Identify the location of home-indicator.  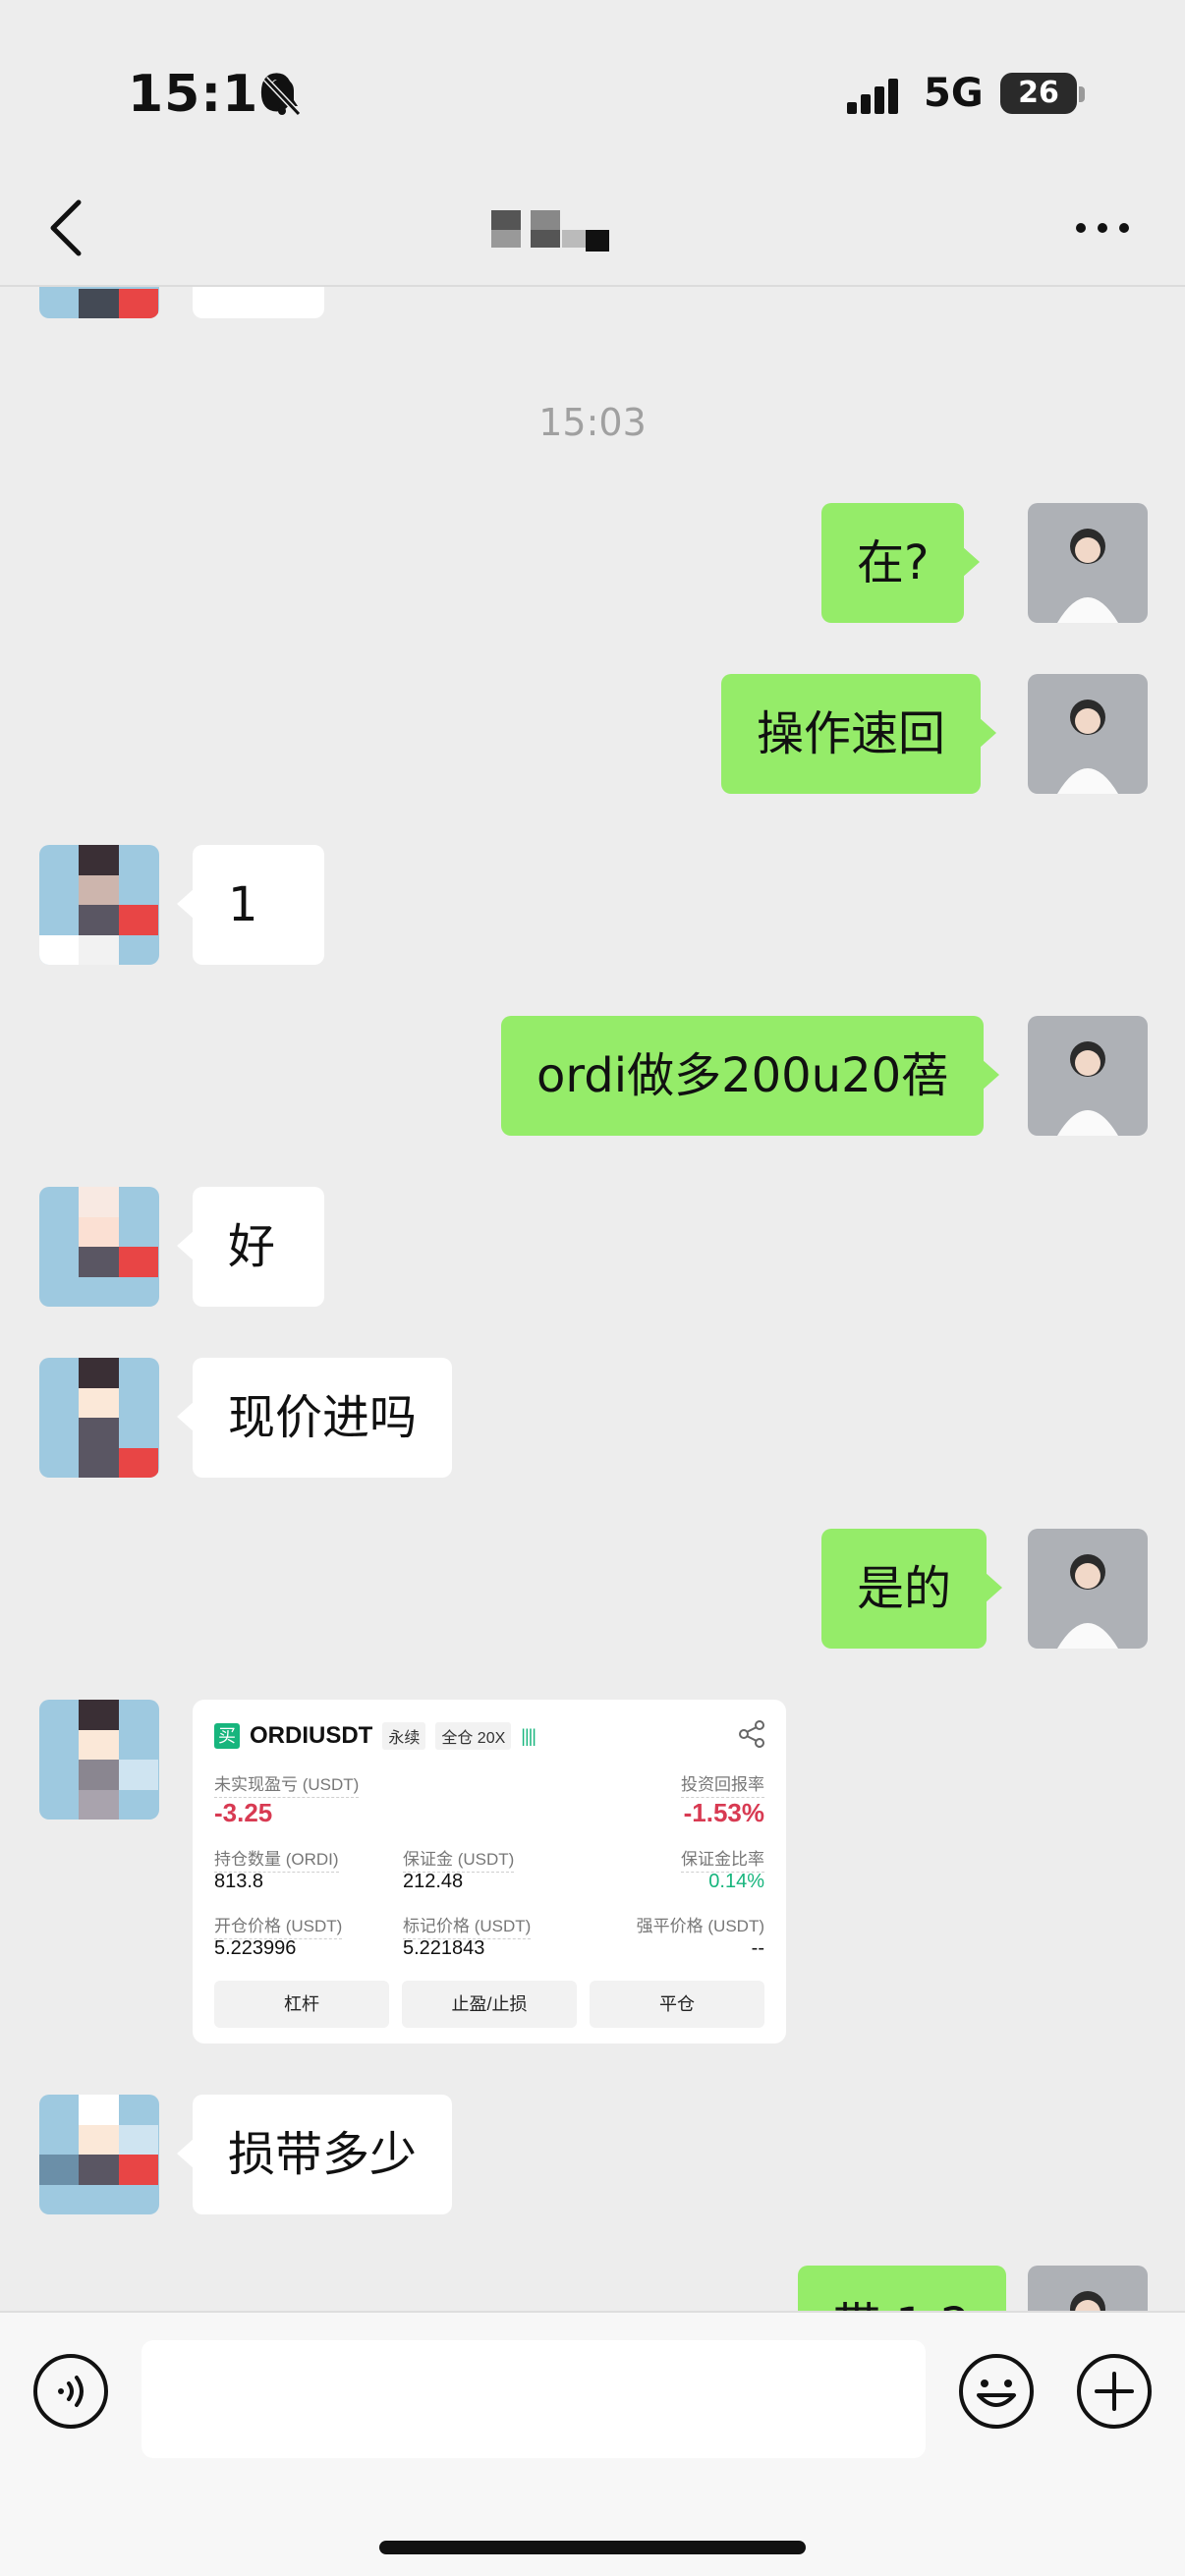
(592, 2547).